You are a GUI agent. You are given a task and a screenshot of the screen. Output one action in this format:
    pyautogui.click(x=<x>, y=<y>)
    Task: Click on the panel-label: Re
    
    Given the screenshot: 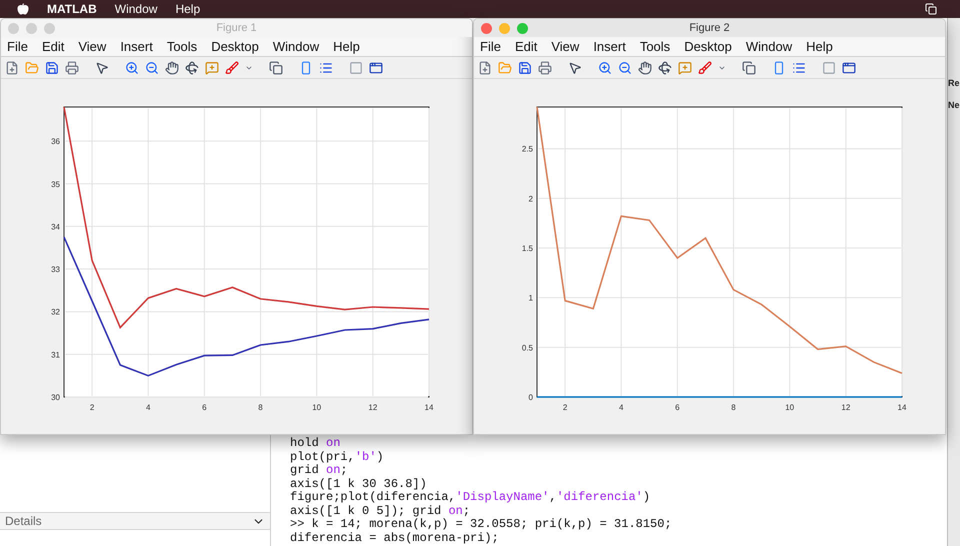 What is the action you would take?
    pyautogui.click(x=954, y=83)
    